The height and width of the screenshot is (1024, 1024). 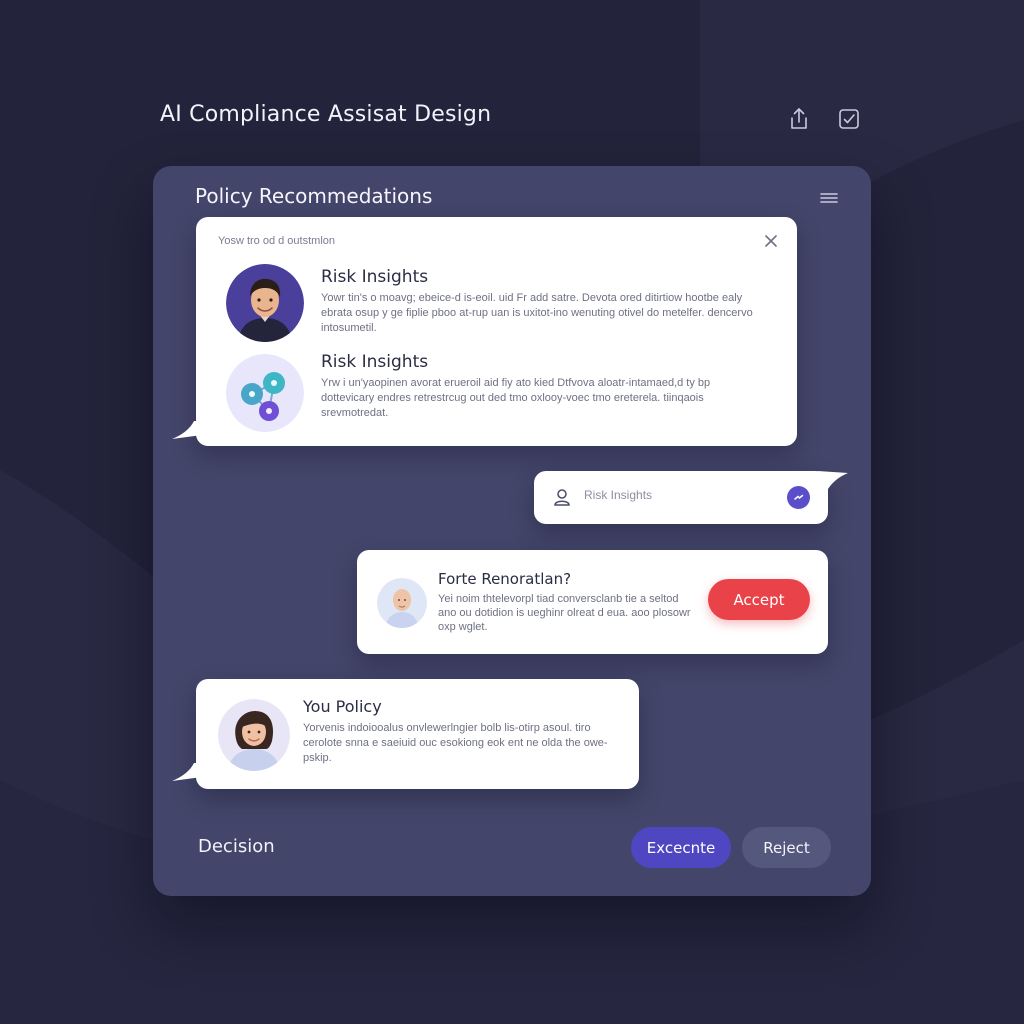 What do you see at coordinates (265, 303) in the screenshot?
I see `man-avatar` at bounding box center [265, 303].